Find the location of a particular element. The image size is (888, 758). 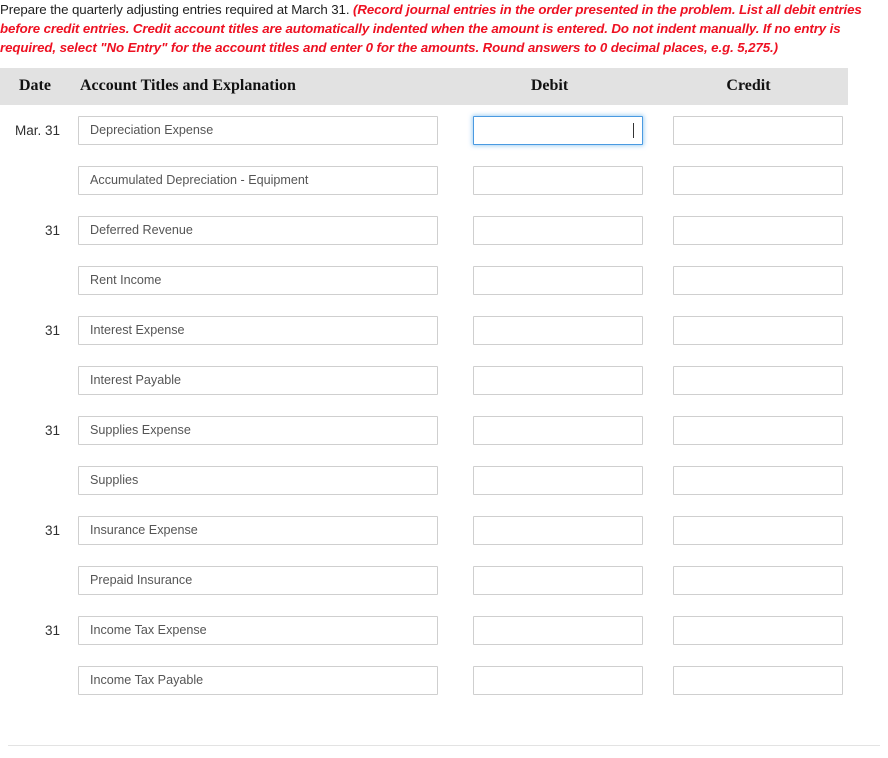

column-header-account-titles: Account Titles and Explanation is located at coordinates (260, 86).